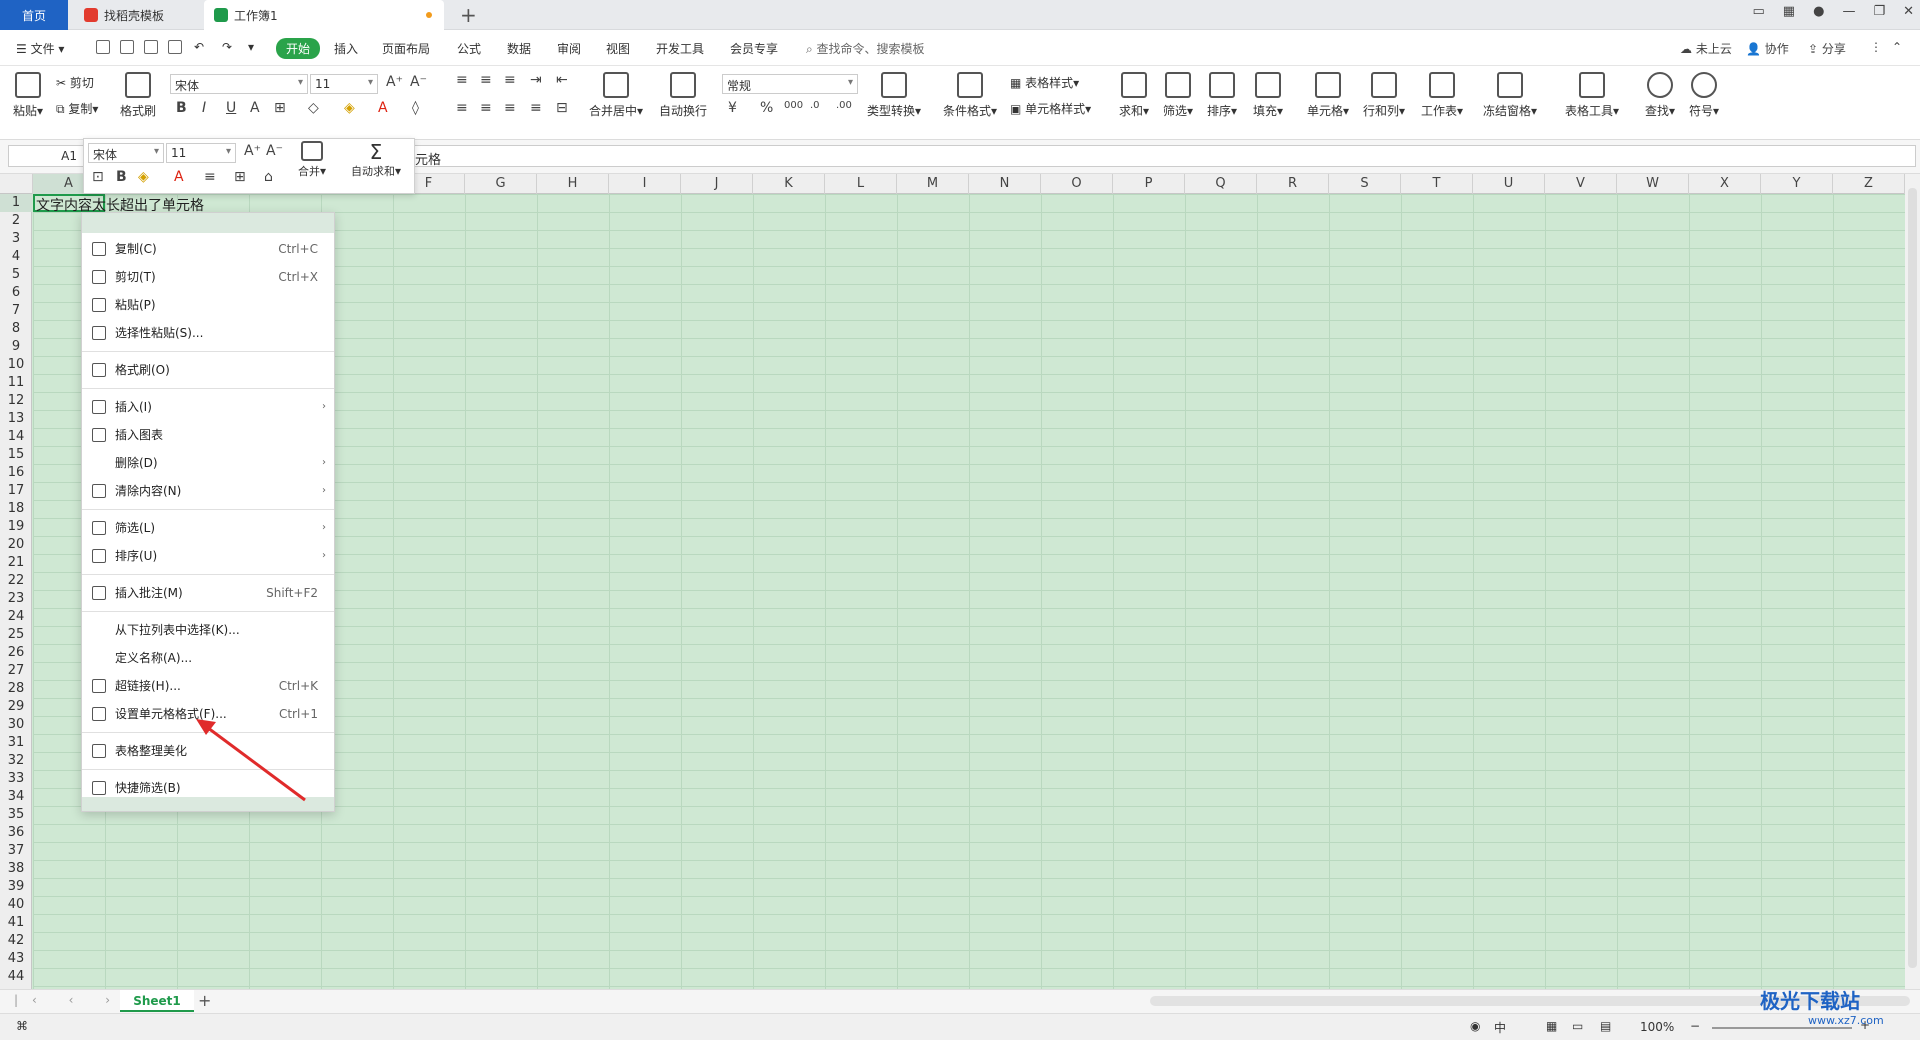 The image size is (1920, 1040). Describe the element at coordinates (126, 153) in the screenshot. I see `mini-font-select: 宋体` at that location.